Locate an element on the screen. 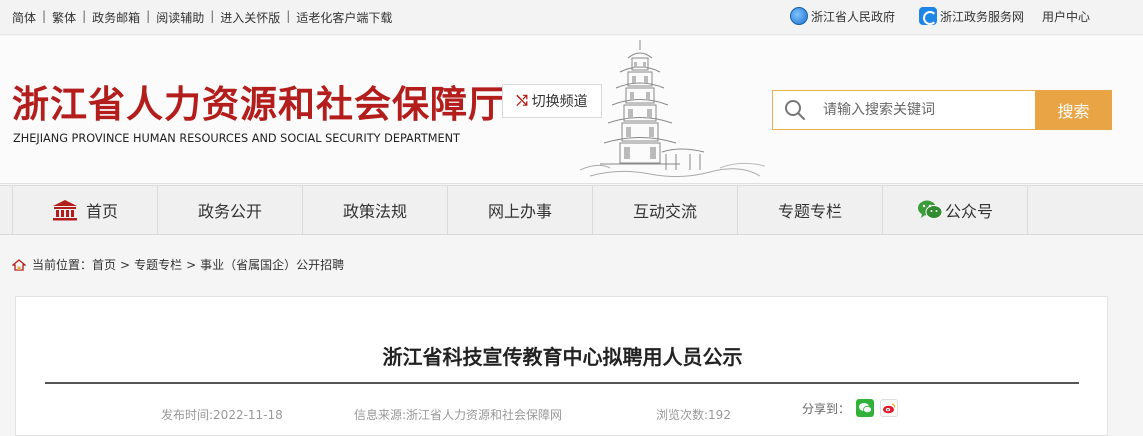 The width and height of the screenshot is (1143, 436). search-icon is located at coordinates (795, 110).